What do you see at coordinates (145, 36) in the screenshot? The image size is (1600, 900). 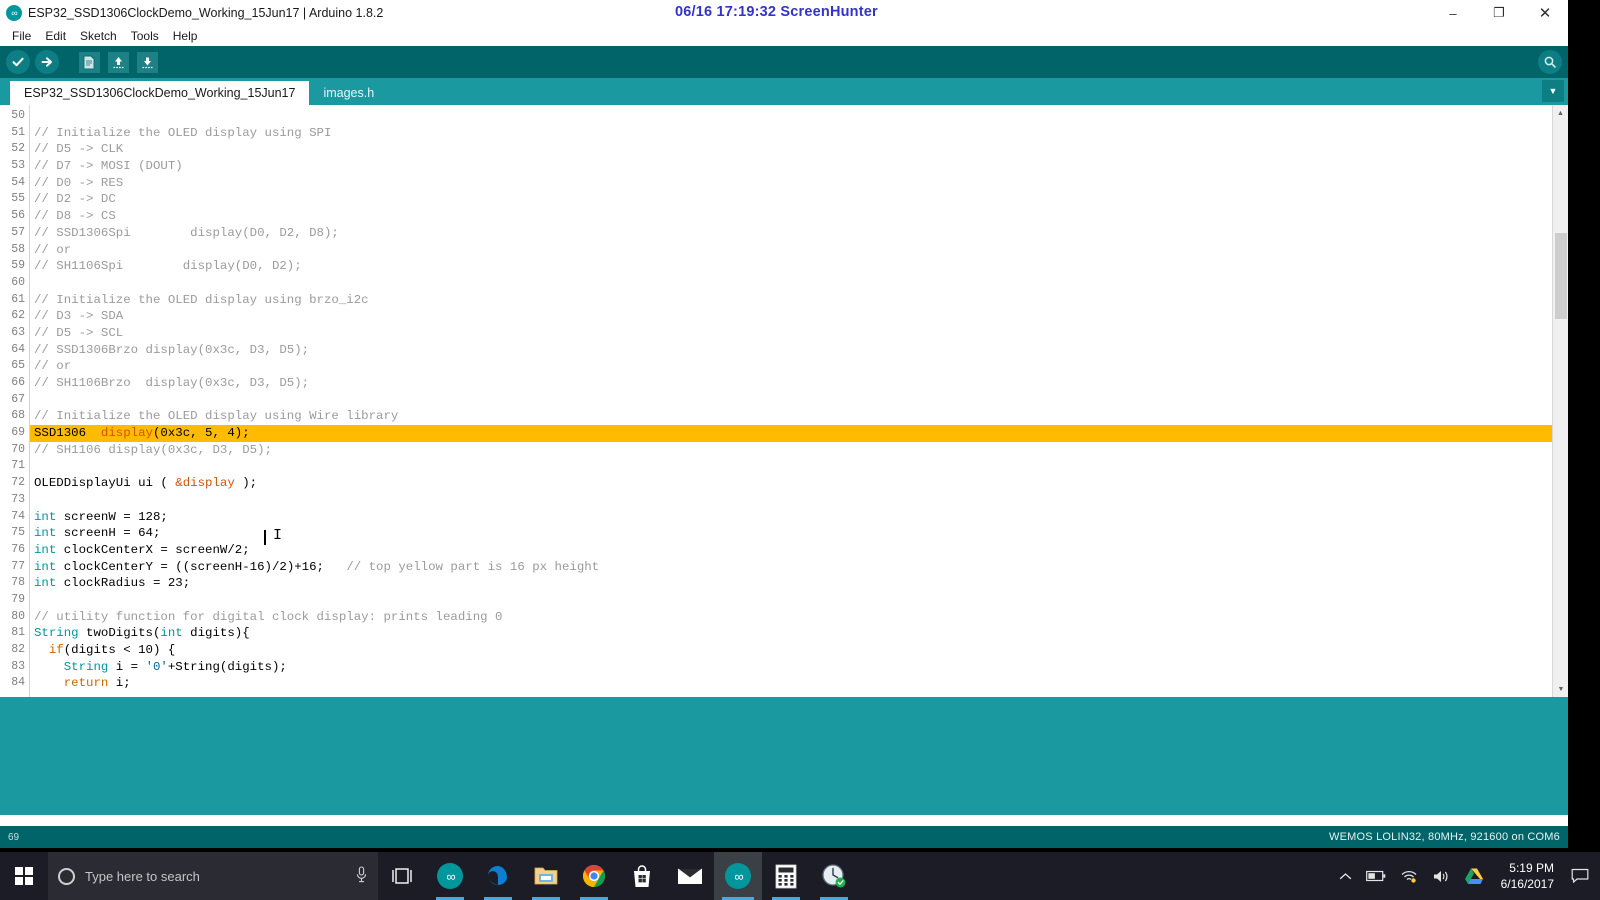 I see `menu-item-tools: Tools` at bounding box center [145, 36].